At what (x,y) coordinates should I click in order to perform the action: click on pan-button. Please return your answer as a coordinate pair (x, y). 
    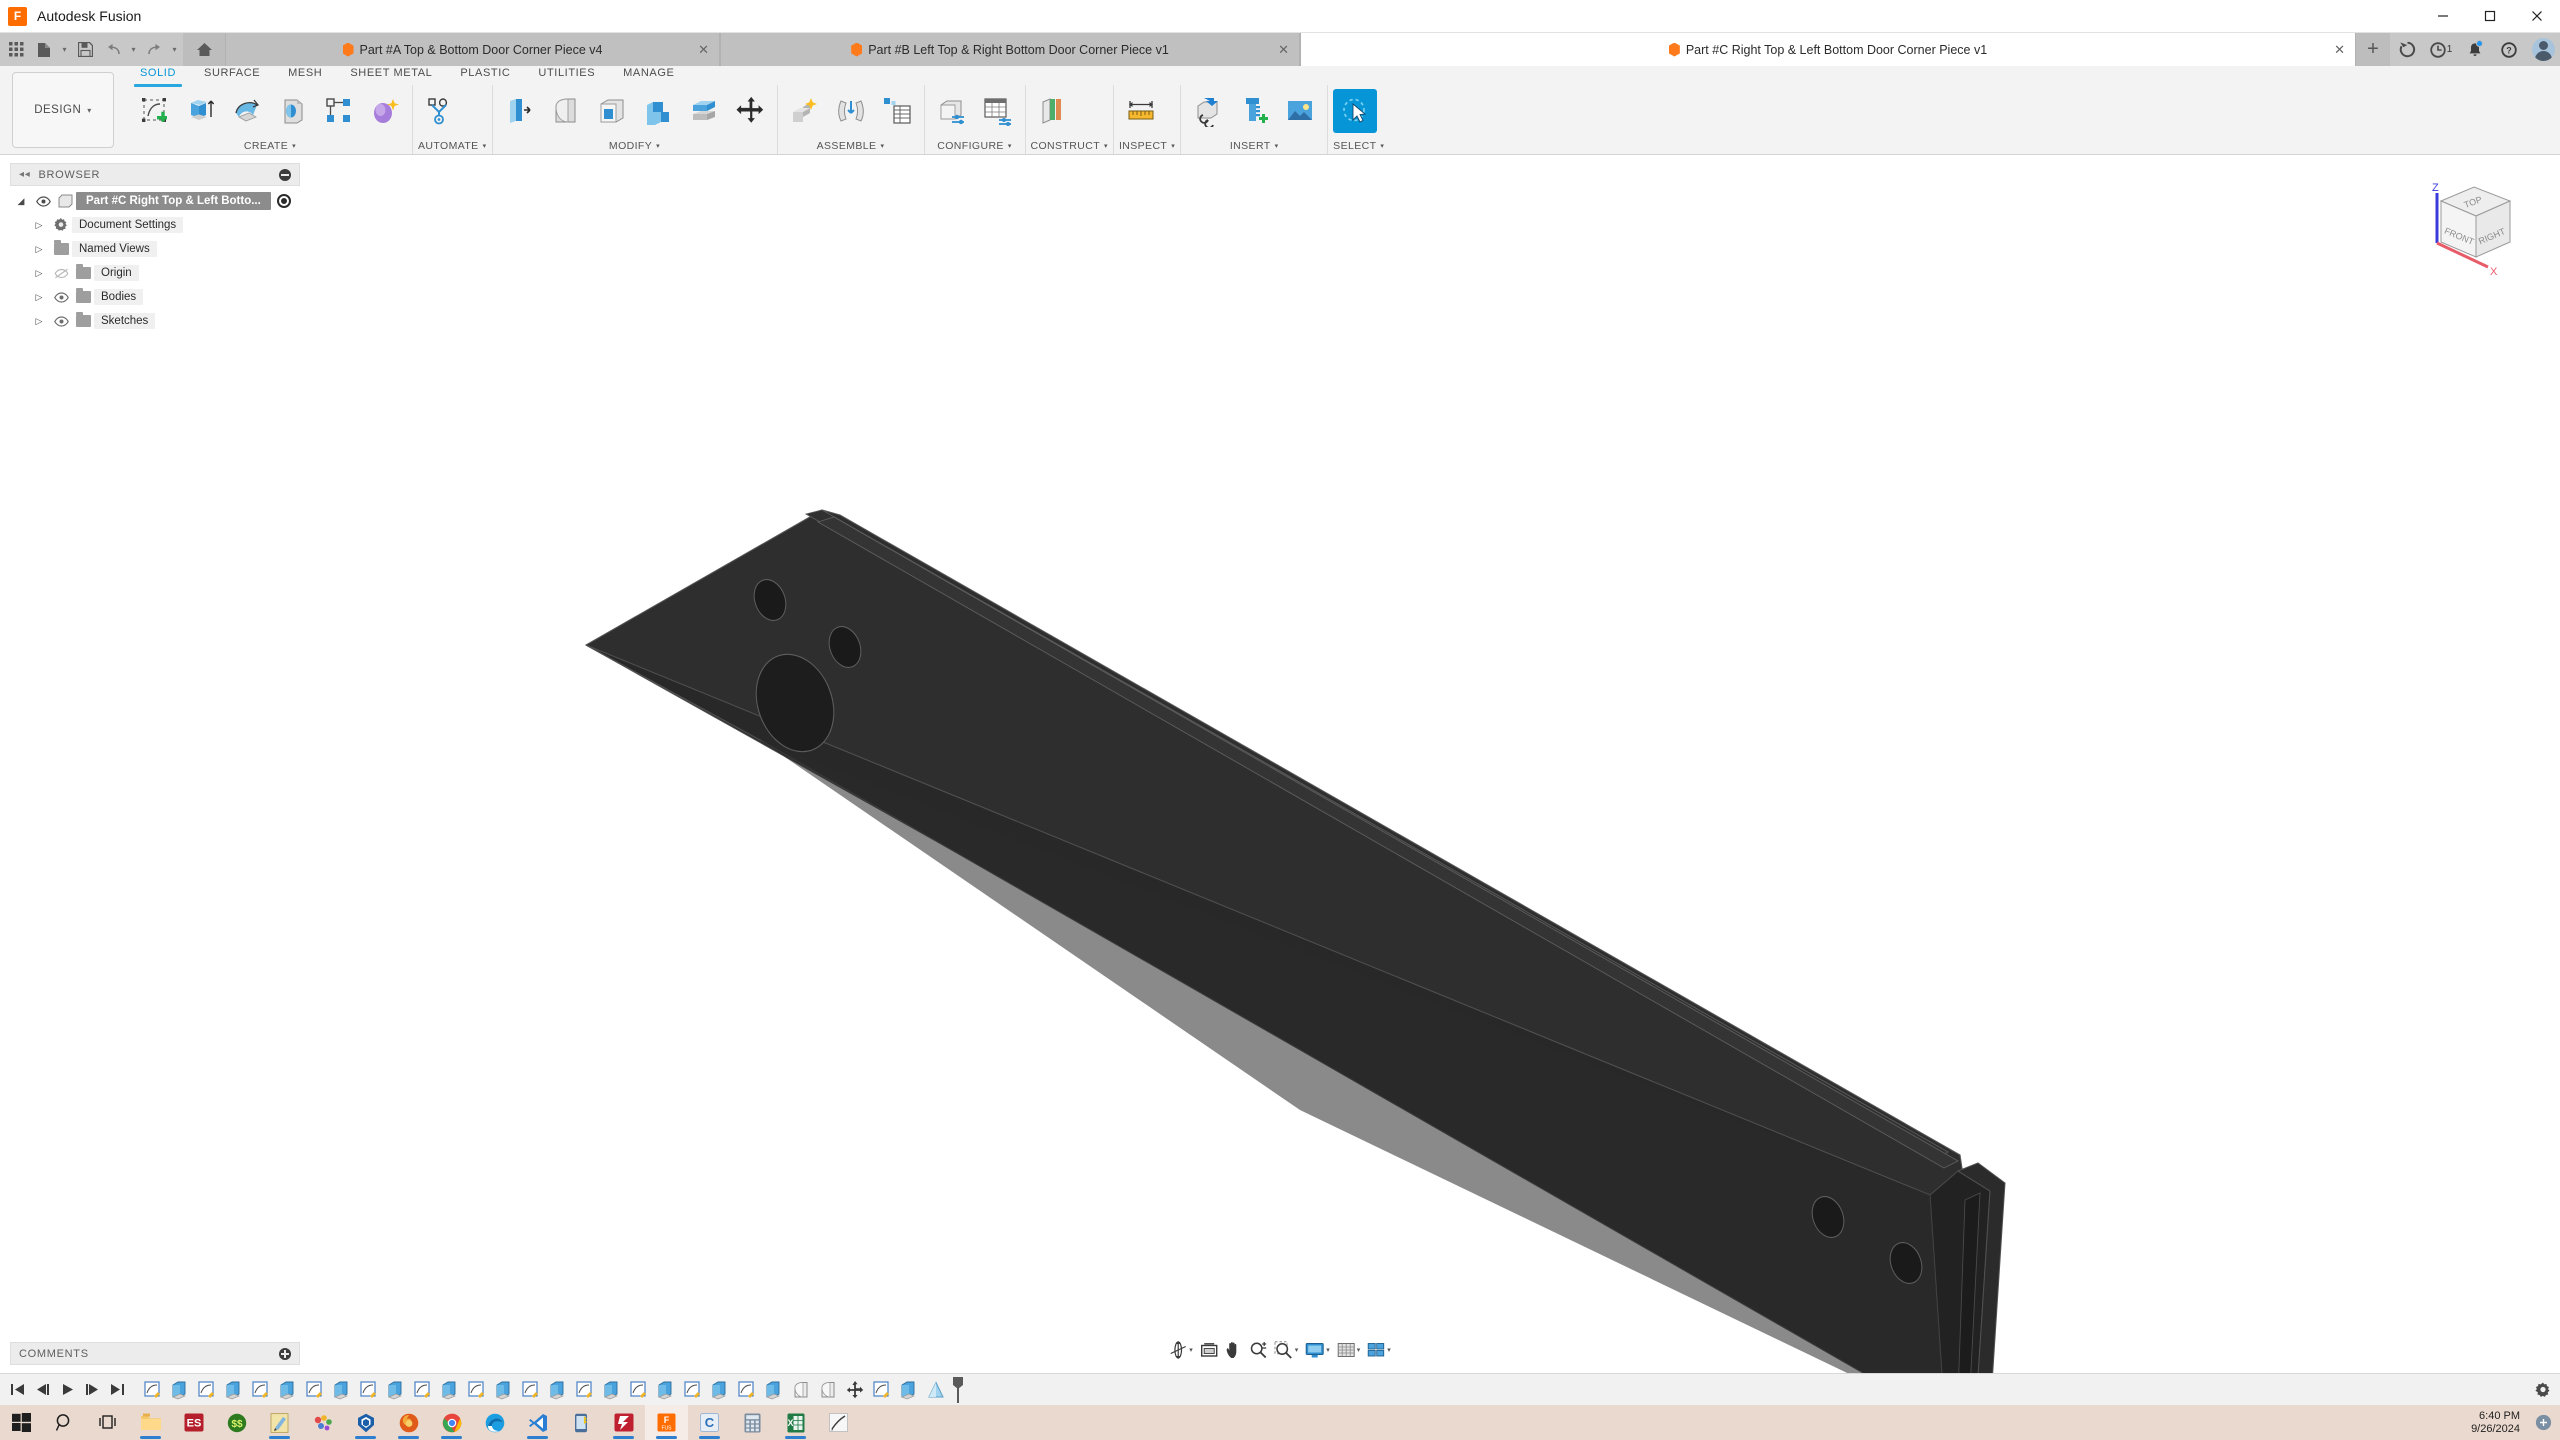
    Looking at the image, I should click on (1233, 1350).